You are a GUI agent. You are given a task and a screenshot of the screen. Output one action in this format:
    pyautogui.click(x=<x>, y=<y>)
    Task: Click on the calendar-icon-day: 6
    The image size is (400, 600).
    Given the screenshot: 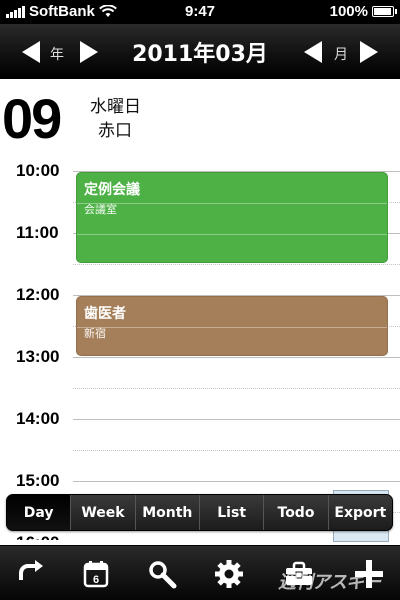 What is the action you would take?
    pyautogui.click(x=96, y=580)
    